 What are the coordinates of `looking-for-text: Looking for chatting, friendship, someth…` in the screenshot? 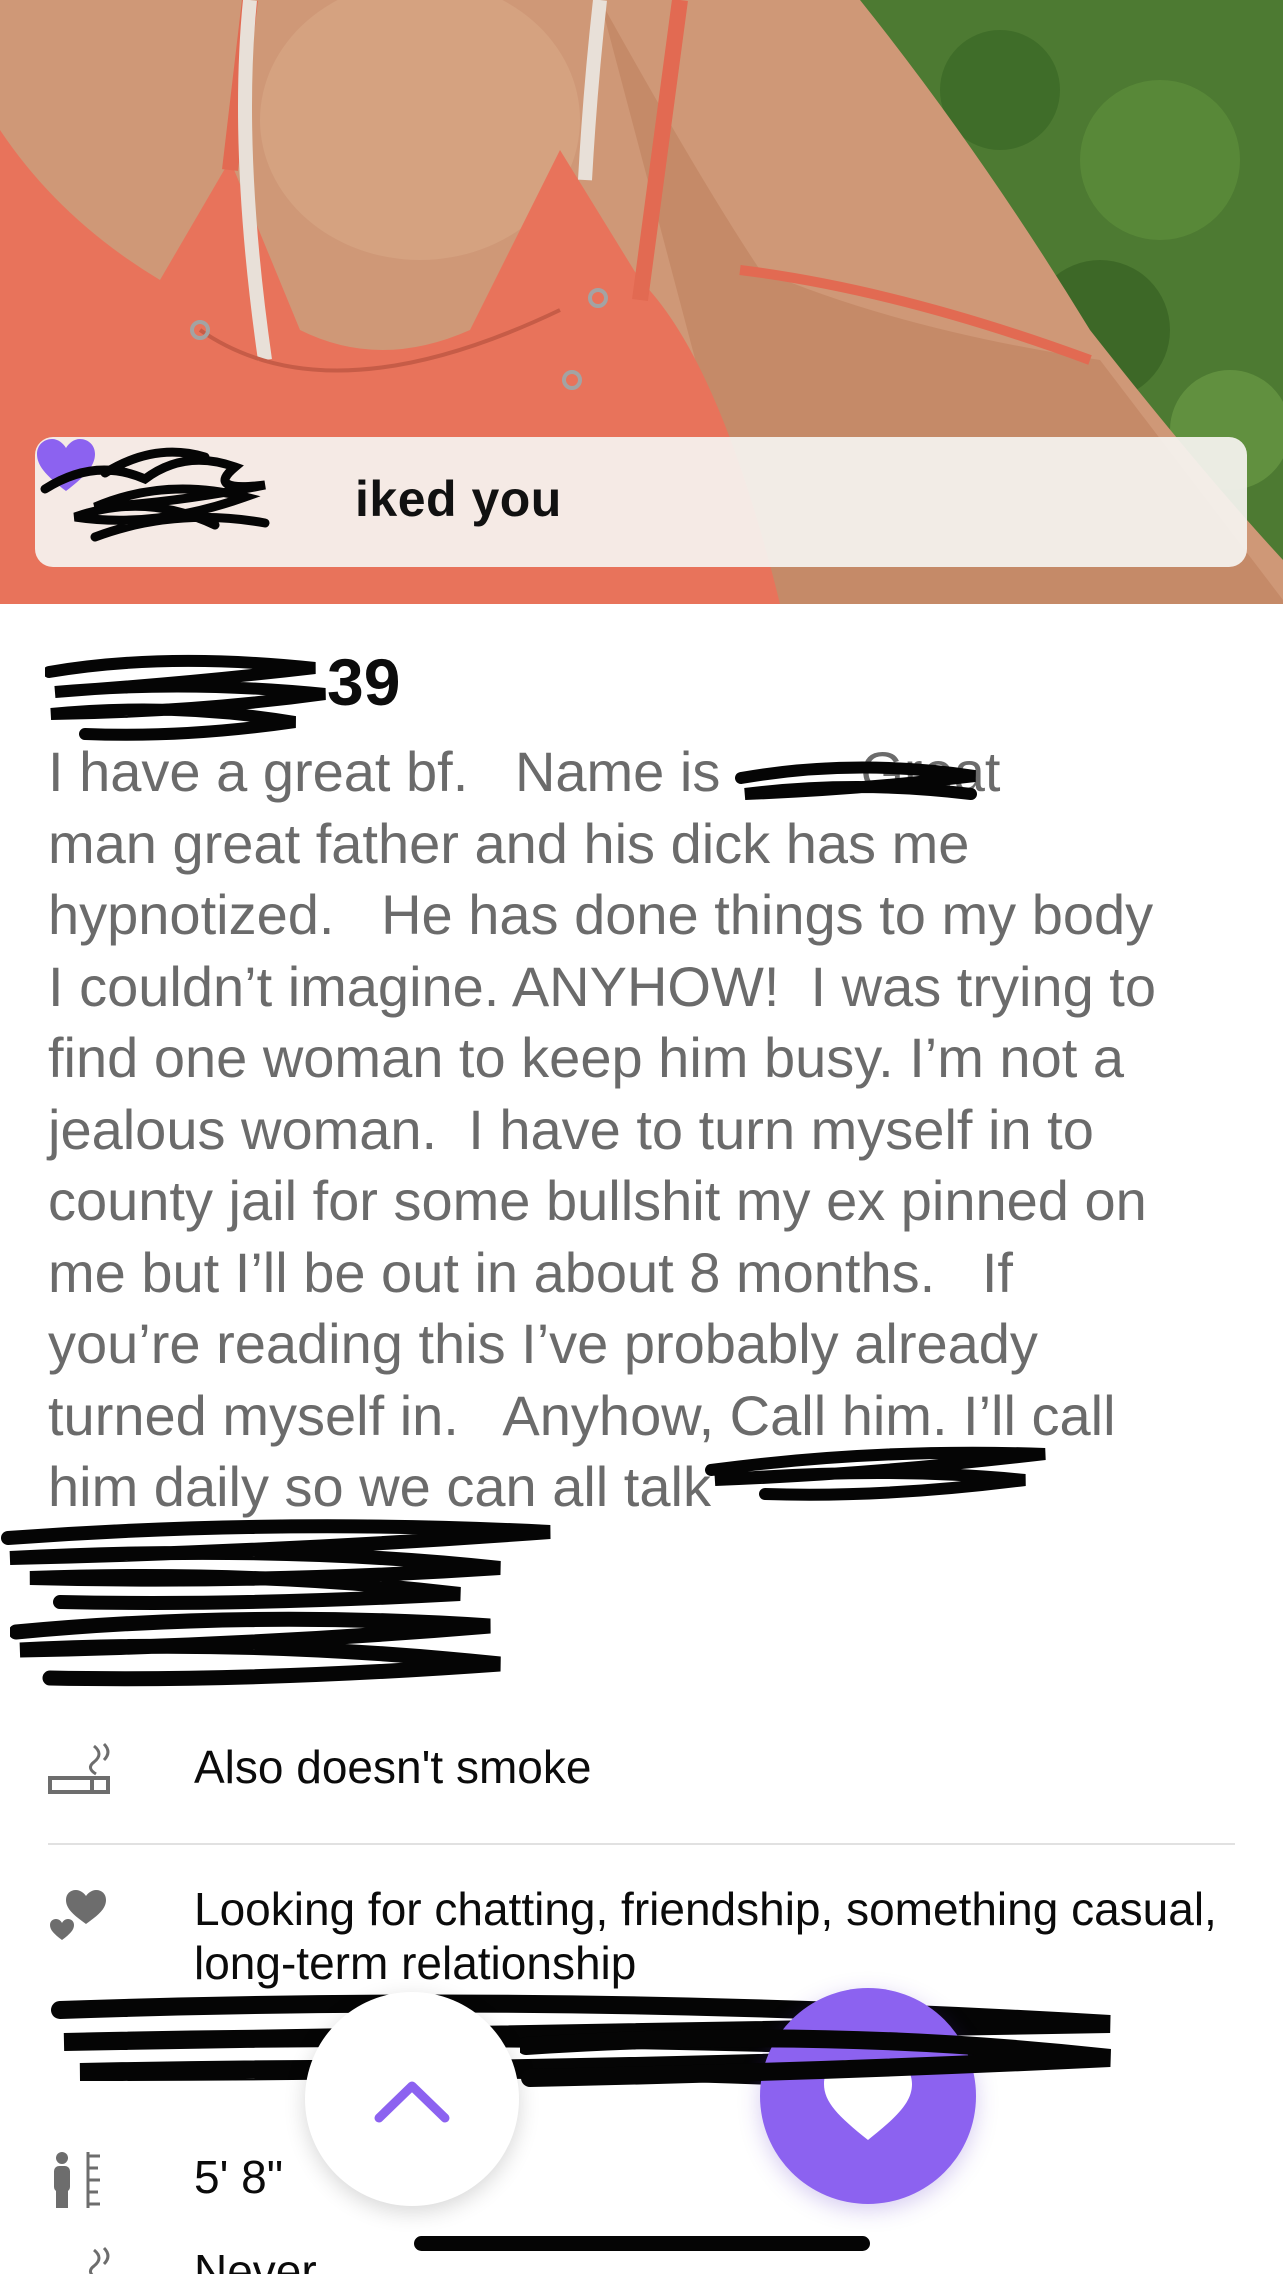 It's located at (705, 1936).